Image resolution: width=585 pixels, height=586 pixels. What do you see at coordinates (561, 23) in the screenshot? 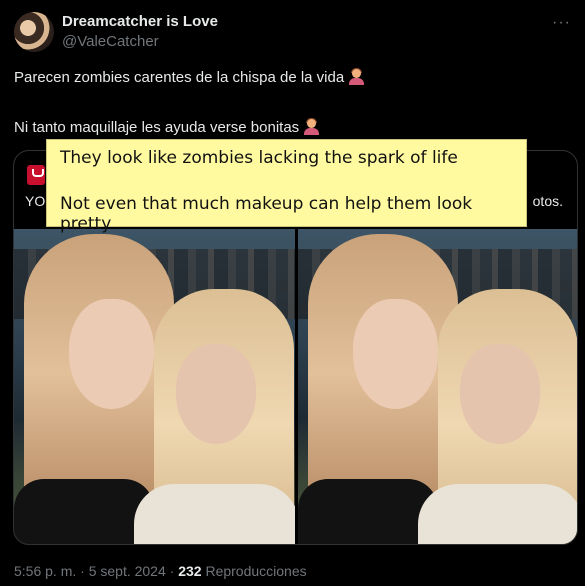
I see `more-options-icon: ···` at bounding box center [561, 23].